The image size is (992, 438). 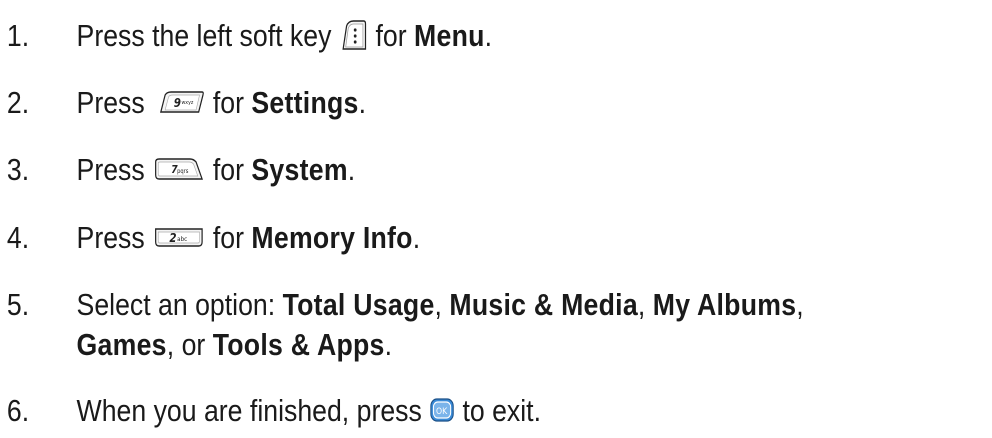 What do you see at coordinates (182, 239) in the screenshot?
I see `svg-text: abc` at bounding box center [182, 239].